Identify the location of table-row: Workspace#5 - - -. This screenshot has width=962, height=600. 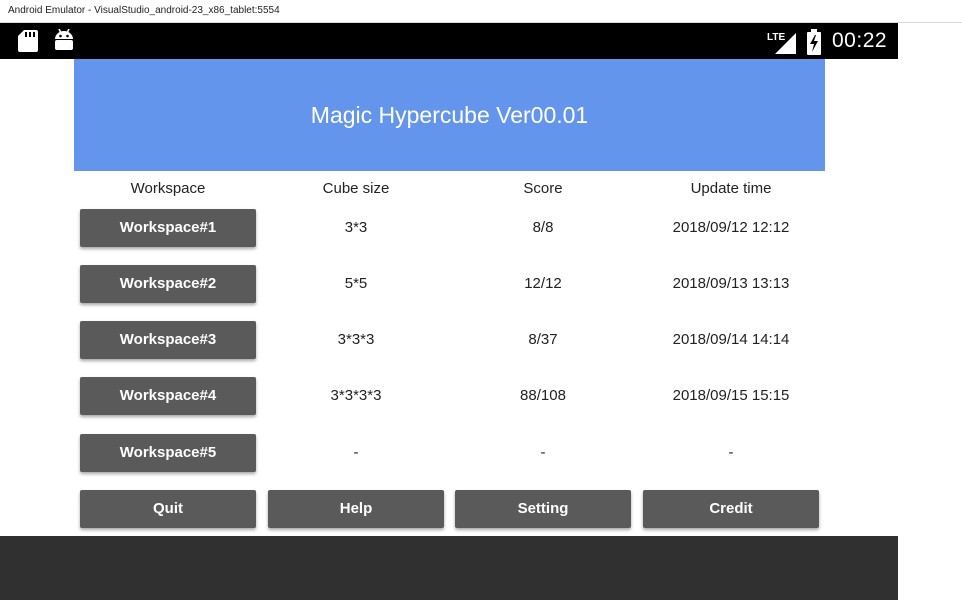
(449, 453).